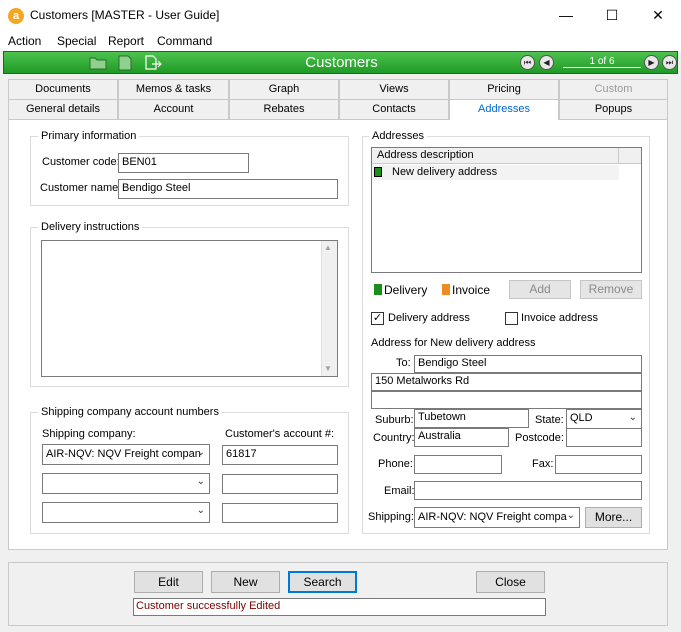 This screenshot has height=632, width=681. What do you see at coordinates (394, 89) in the screenshot?
I see `tab-views: Views` at bounding box center [394, 89].